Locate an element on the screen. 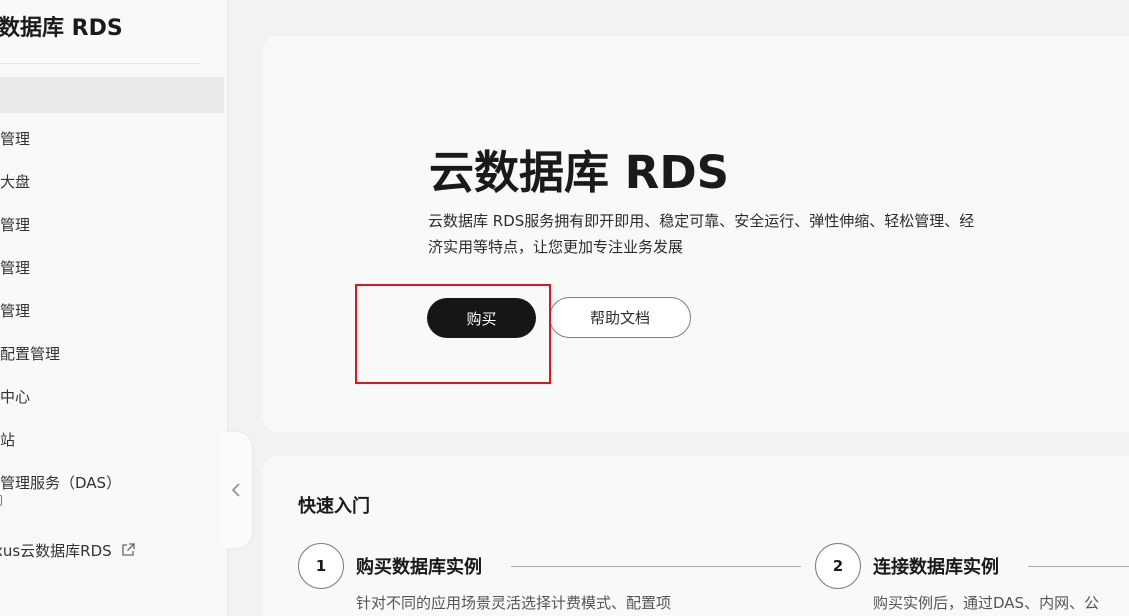  sidebar-item-overview: 览 is located at coordinates (112, 95).